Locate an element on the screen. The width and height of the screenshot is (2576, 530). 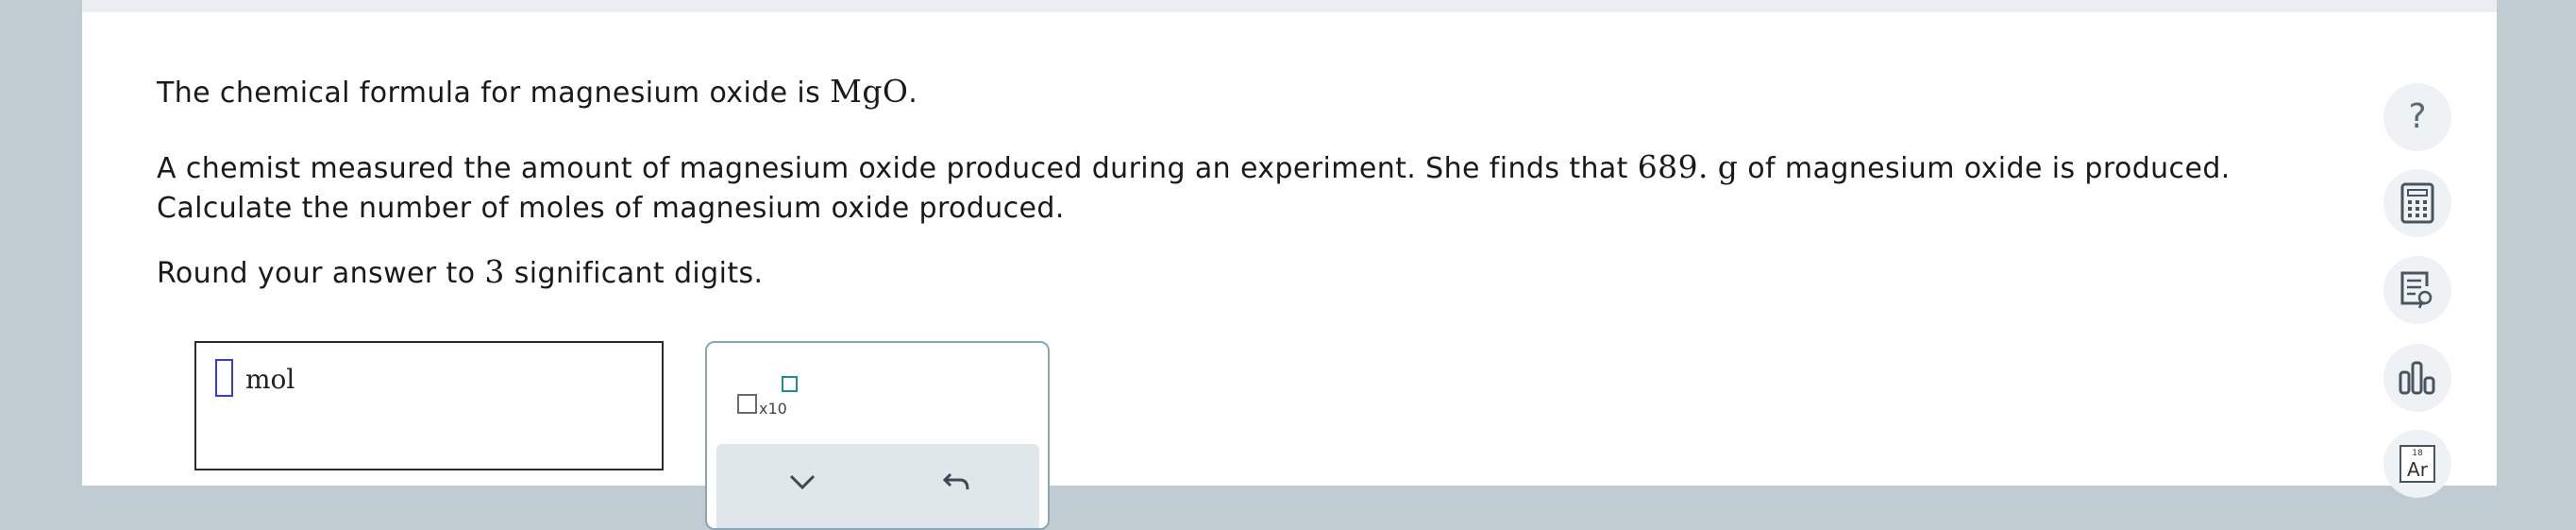
notes-button is located at coordinates (2417, 290).